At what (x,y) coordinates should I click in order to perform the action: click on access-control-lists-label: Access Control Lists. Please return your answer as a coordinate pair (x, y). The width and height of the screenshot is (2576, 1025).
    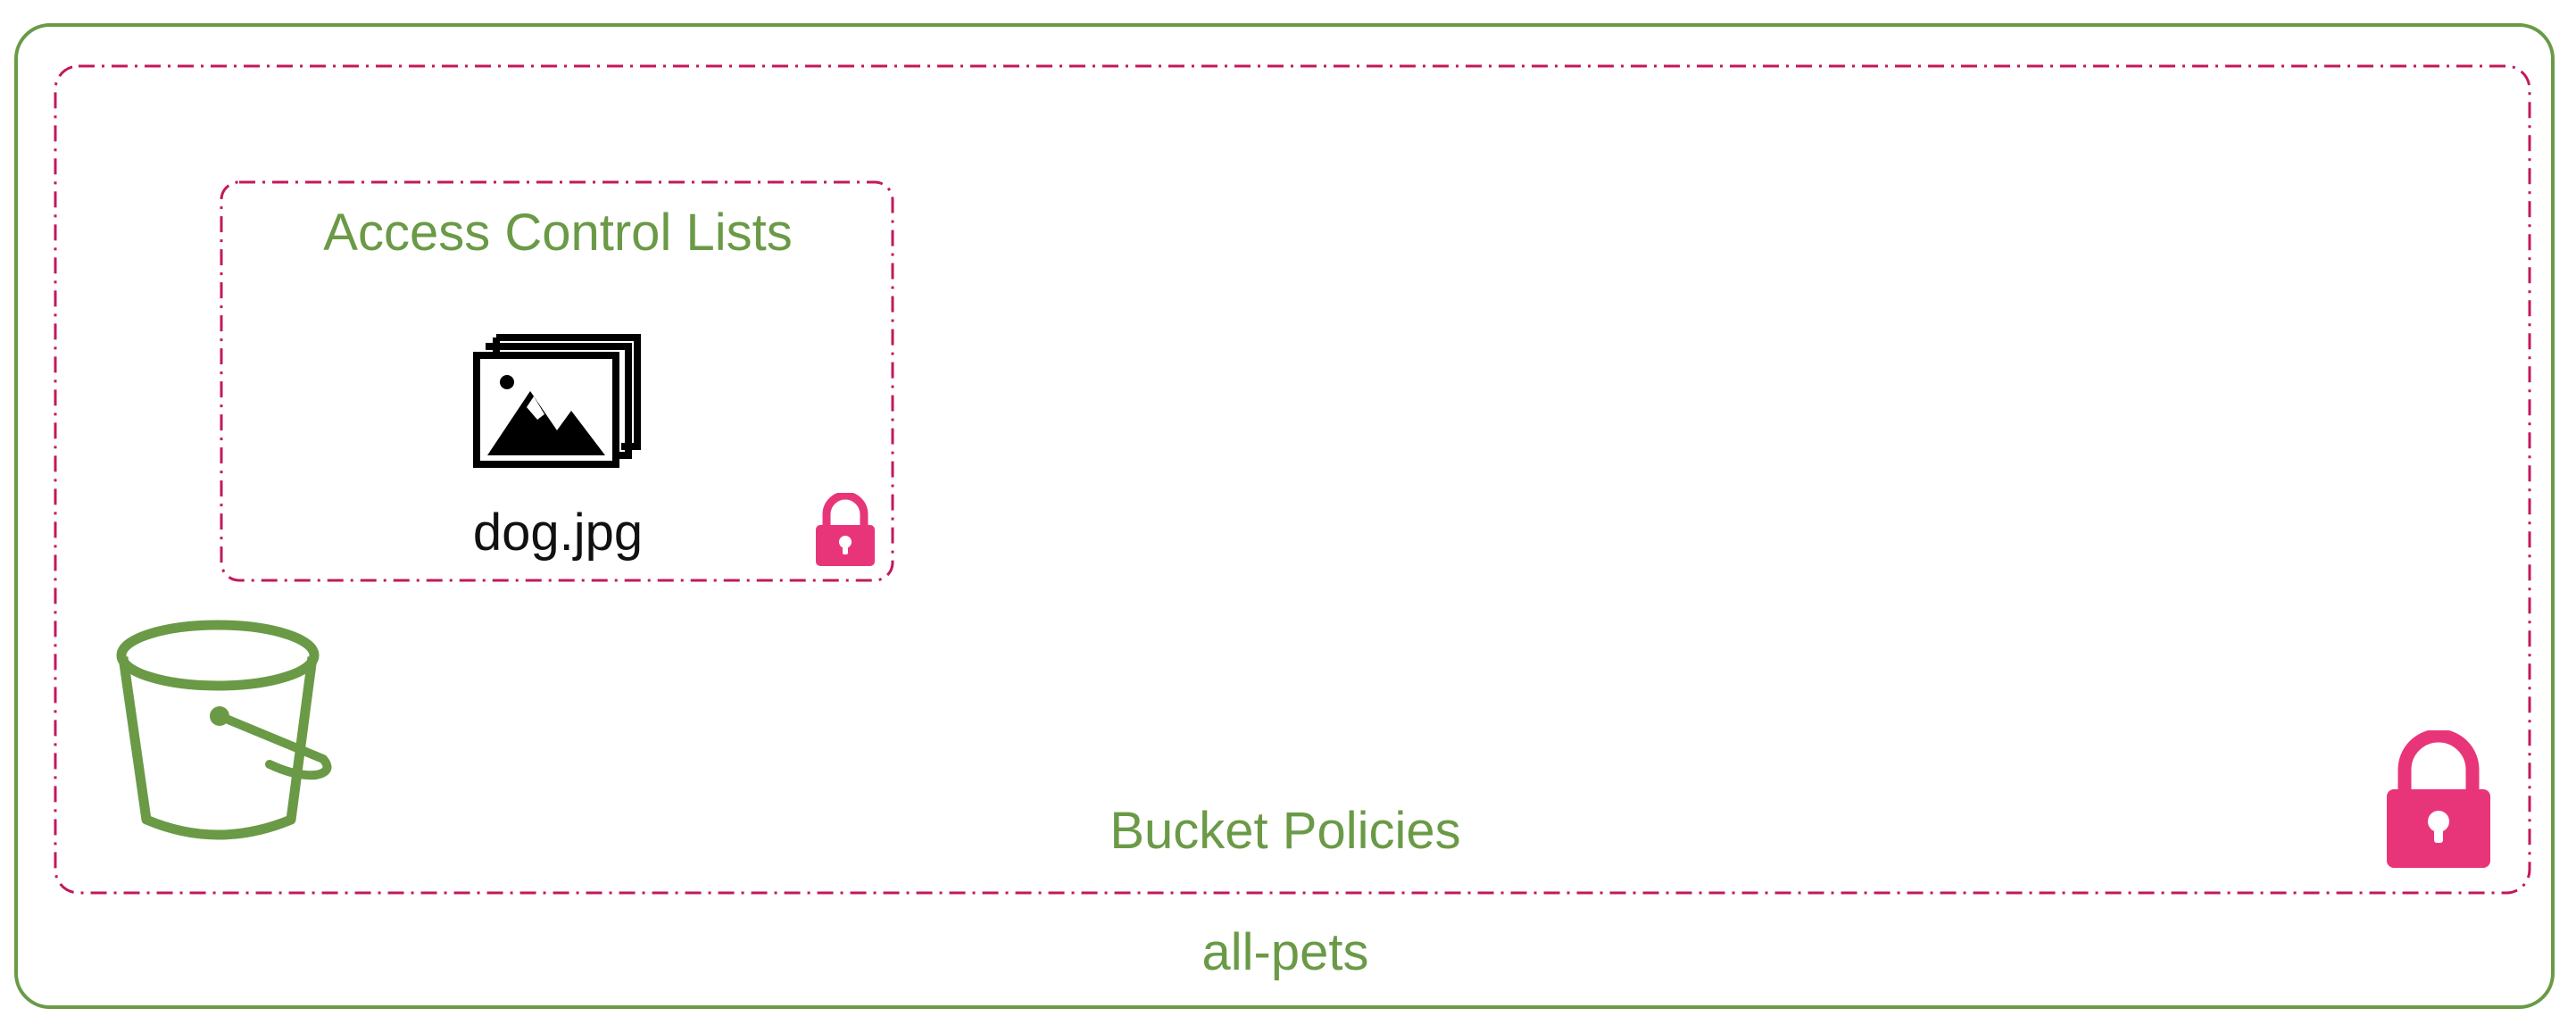
    Looking at the image, I should click on (558, 233).